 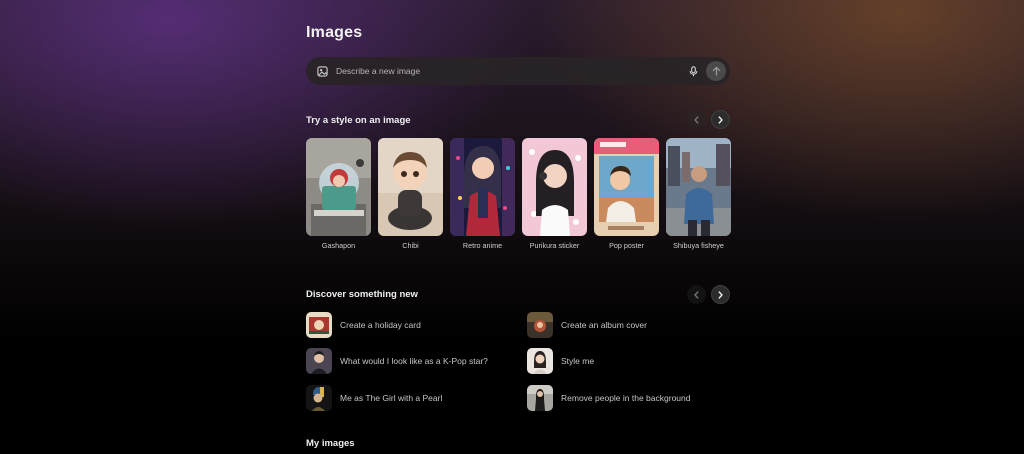 I want to click on style-card-shibuya-fisheye: Shibuya fisheye, so click(x=698, y=194).